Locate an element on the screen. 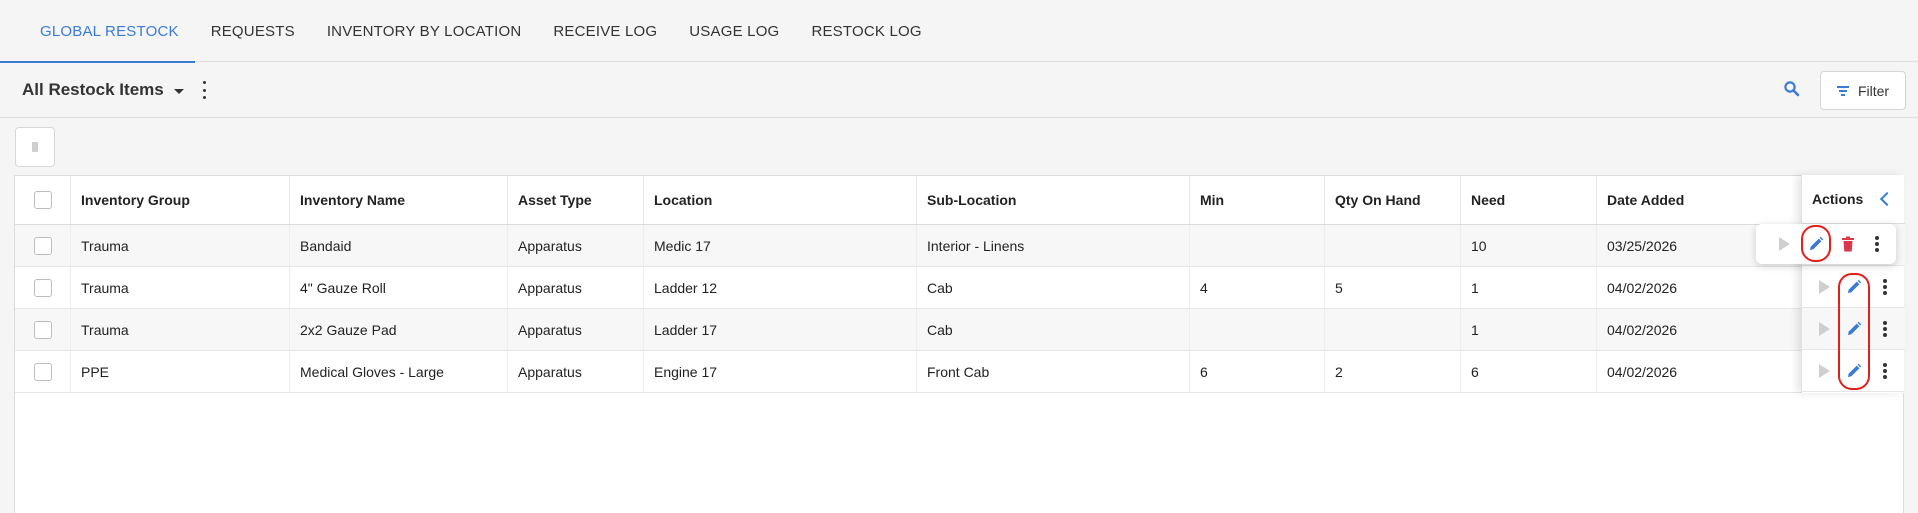 This screenshot has height=513, width=1918. cell-need: 6 is located at coordinates (1528, 371).